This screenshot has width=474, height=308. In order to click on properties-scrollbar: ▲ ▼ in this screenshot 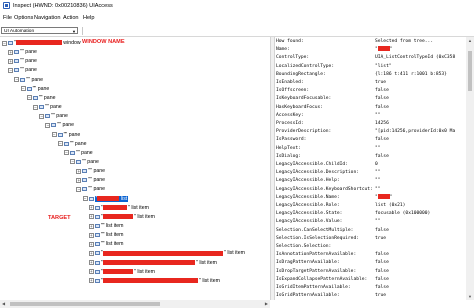, I will do `click(470, 168)`.